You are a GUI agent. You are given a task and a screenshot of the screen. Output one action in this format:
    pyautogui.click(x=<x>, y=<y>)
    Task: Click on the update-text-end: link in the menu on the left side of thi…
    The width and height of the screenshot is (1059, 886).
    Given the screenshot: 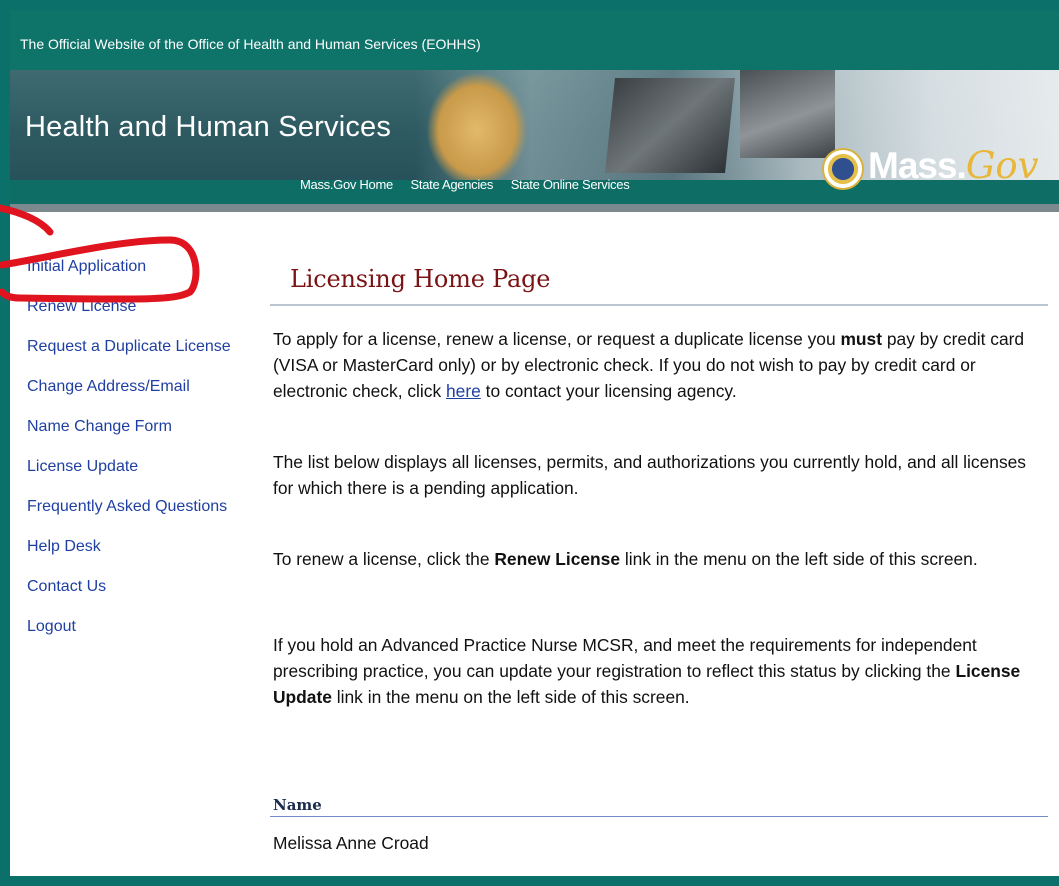 What is the action you would take?
    pyautogui.click(x=510, y=697)
    